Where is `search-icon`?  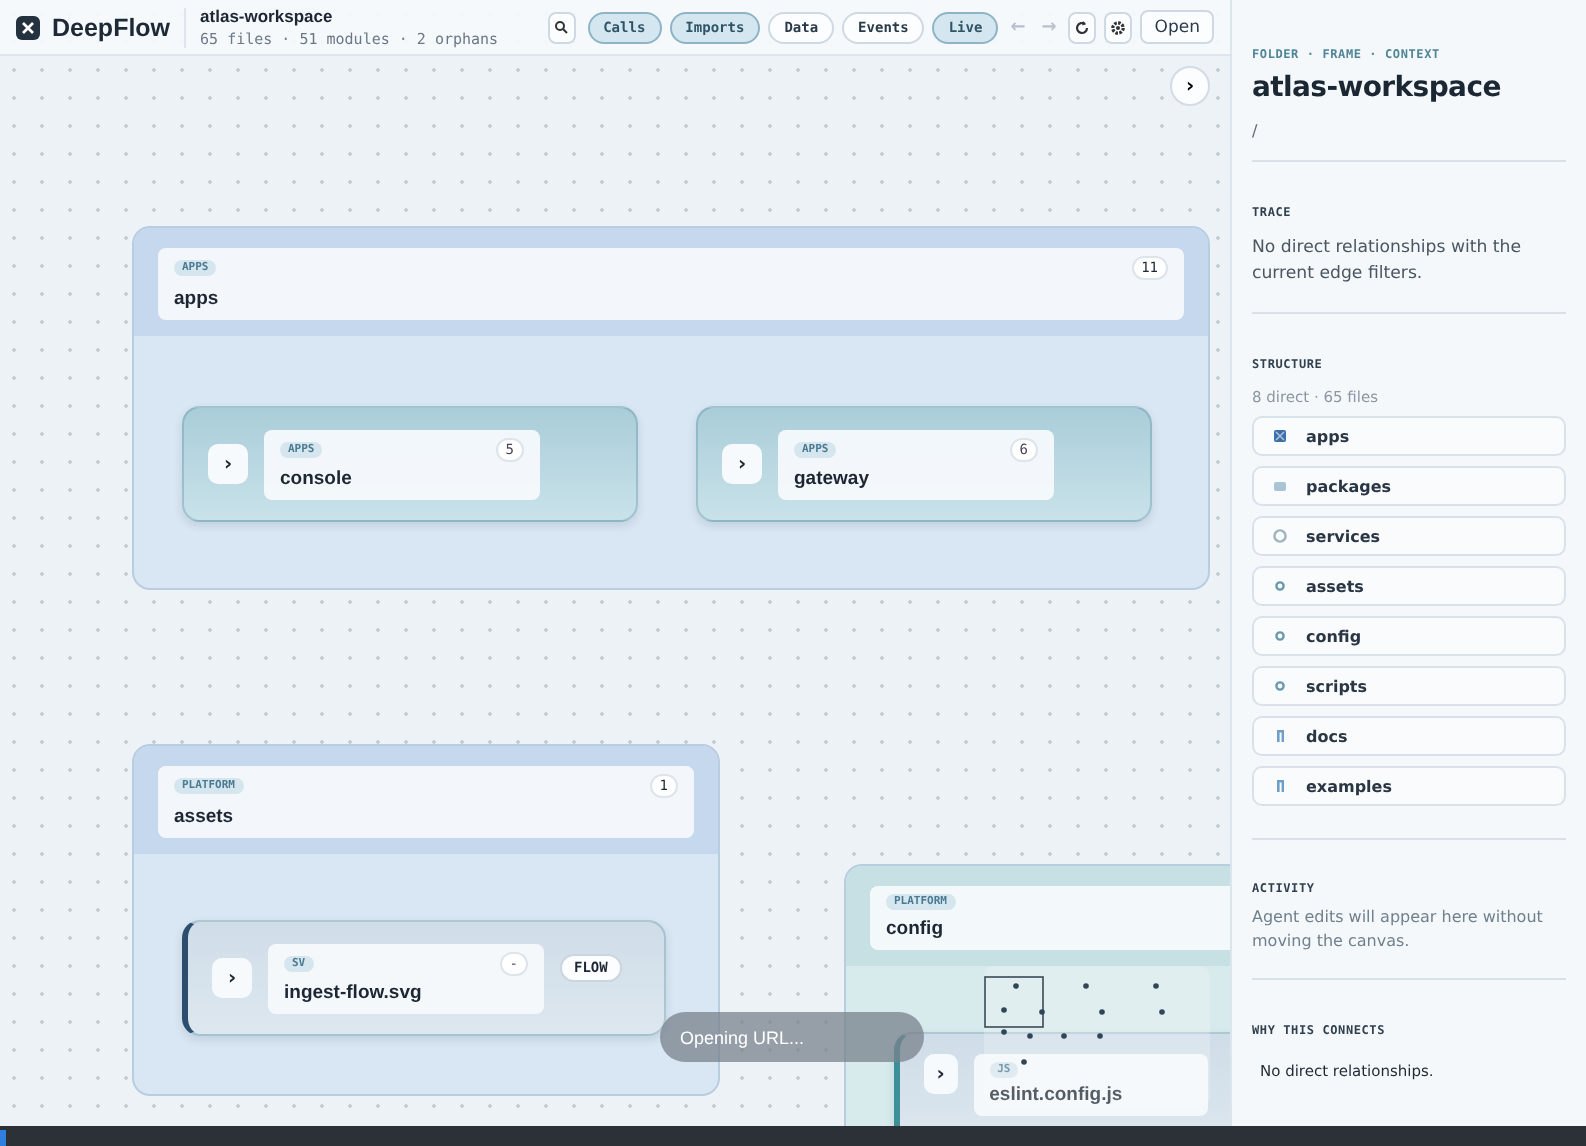
search-icon is located at coordinates (561, 27).